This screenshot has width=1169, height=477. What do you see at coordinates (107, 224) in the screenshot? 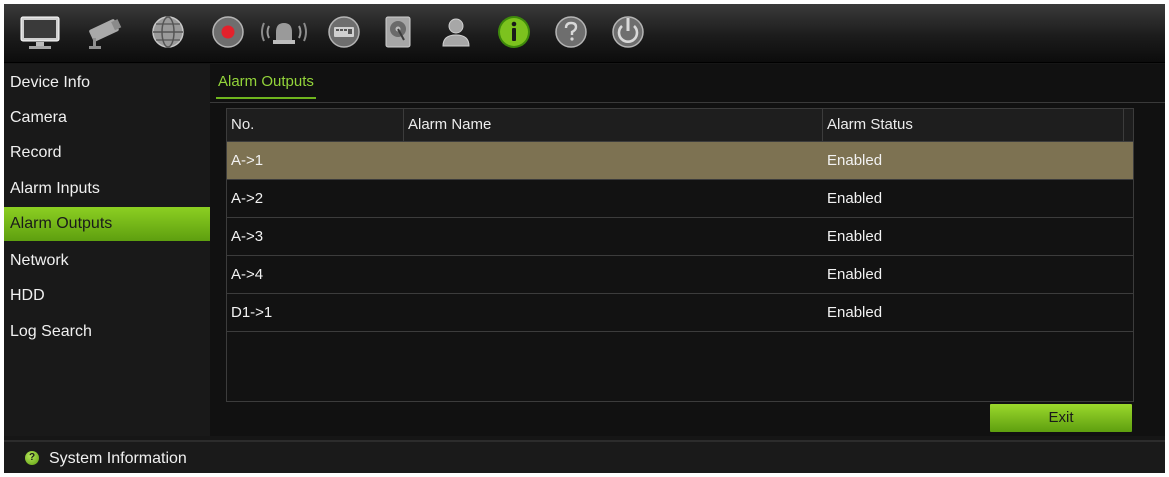
I see `sidebar-item-alarm-outputs: Alarm Outputs` at bounding box center [107, 224].